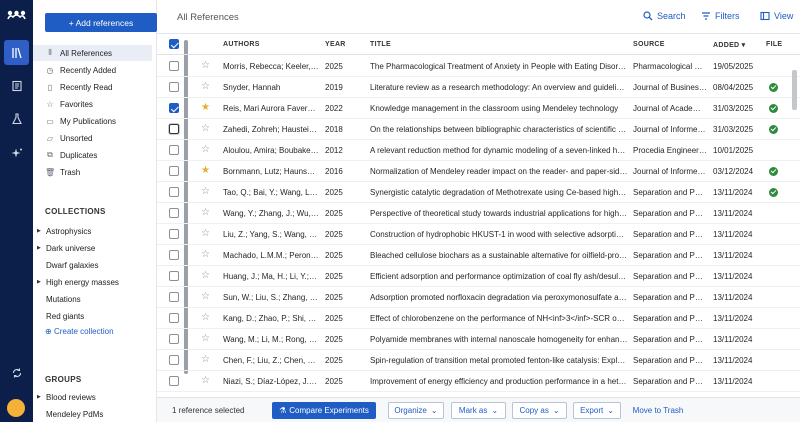 The width and height of the screenshot is (800, 422). Describe the element at coordinates (92, 265) in the screenshot. I see `collection-item-dwarf-galaxies: Dwarf galaxies` at that location.